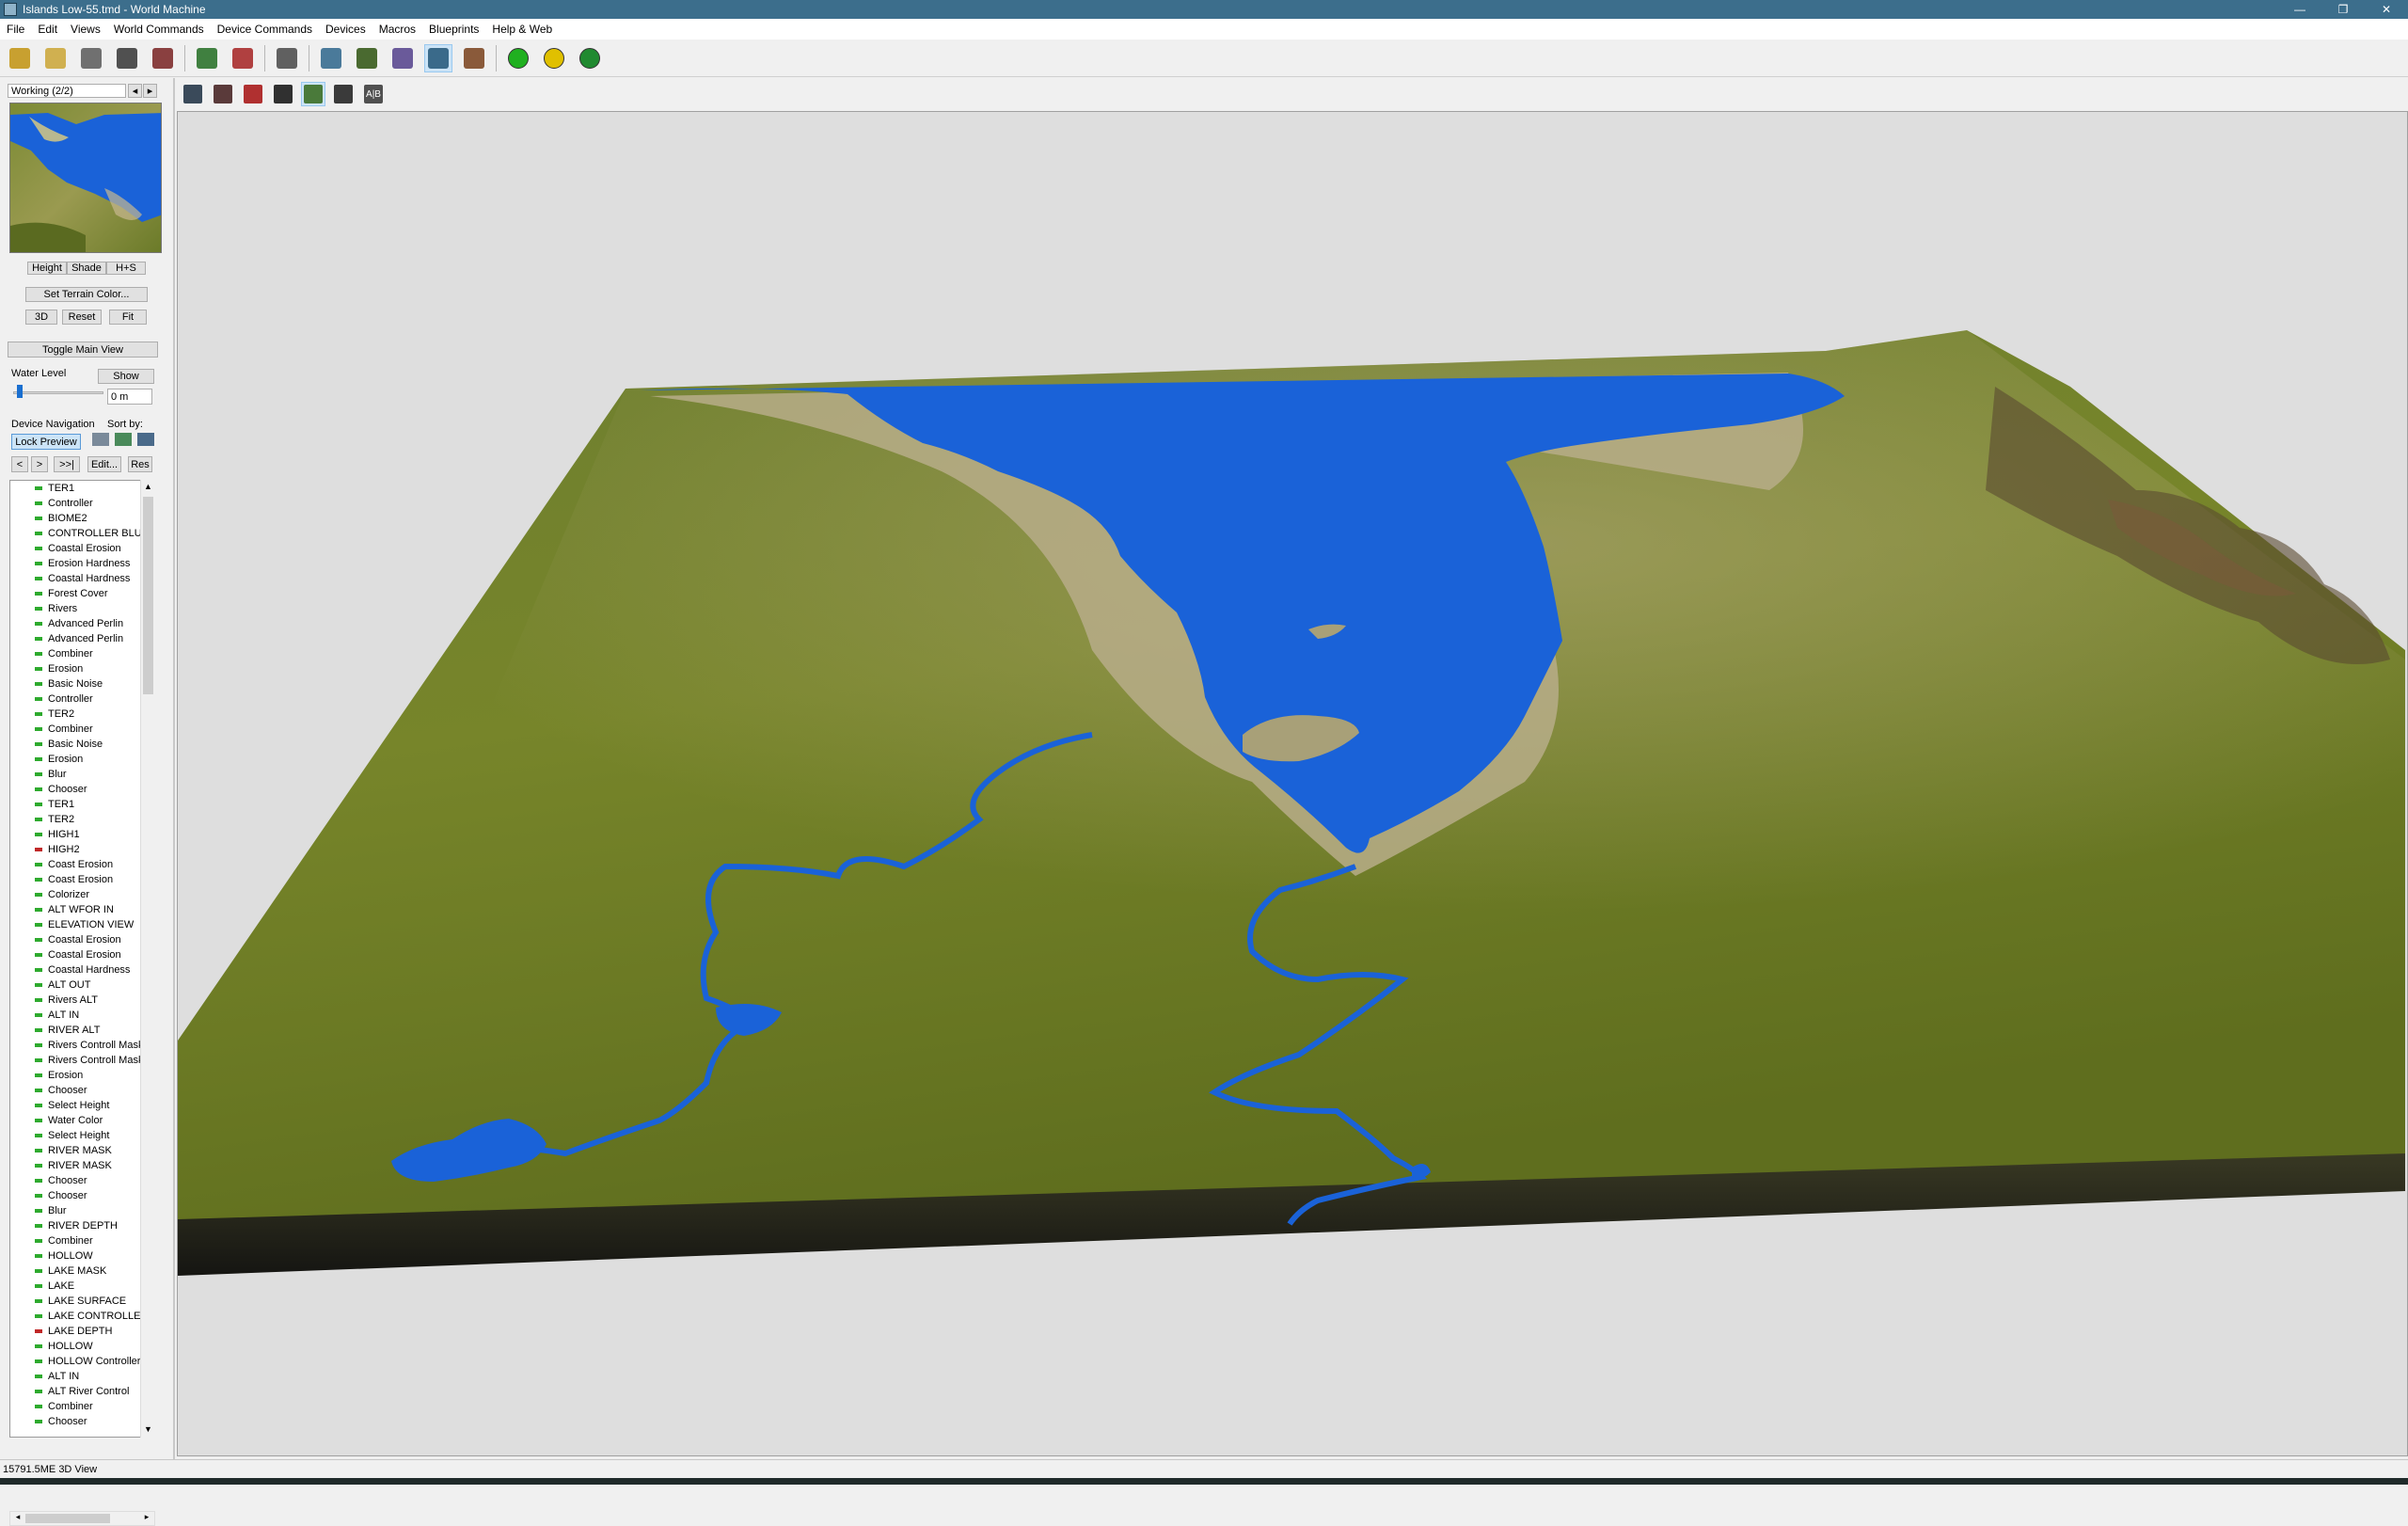  What do you see at coordinates (148, 488) in the screenshot?
I see `scroll-up-icon: ▲` at bounding box center [148, 488].